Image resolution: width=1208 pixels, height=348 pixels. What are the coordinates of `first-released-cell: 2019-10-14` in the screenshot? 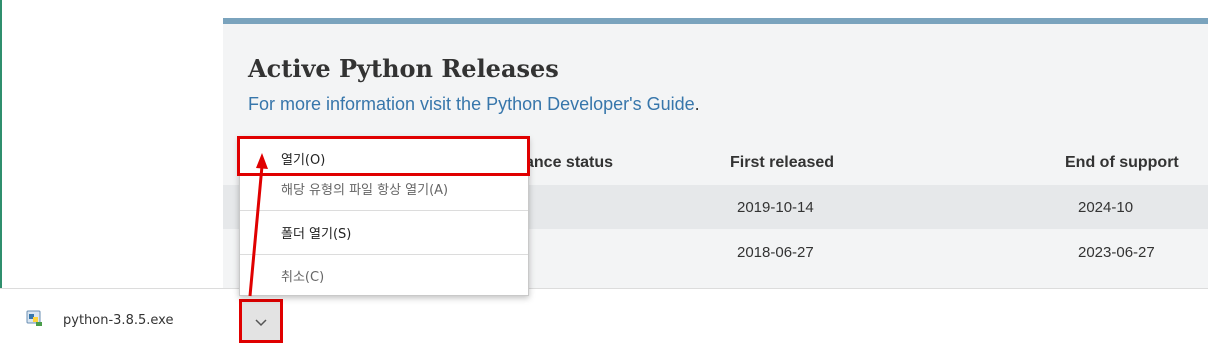 It's located at (775, 207).